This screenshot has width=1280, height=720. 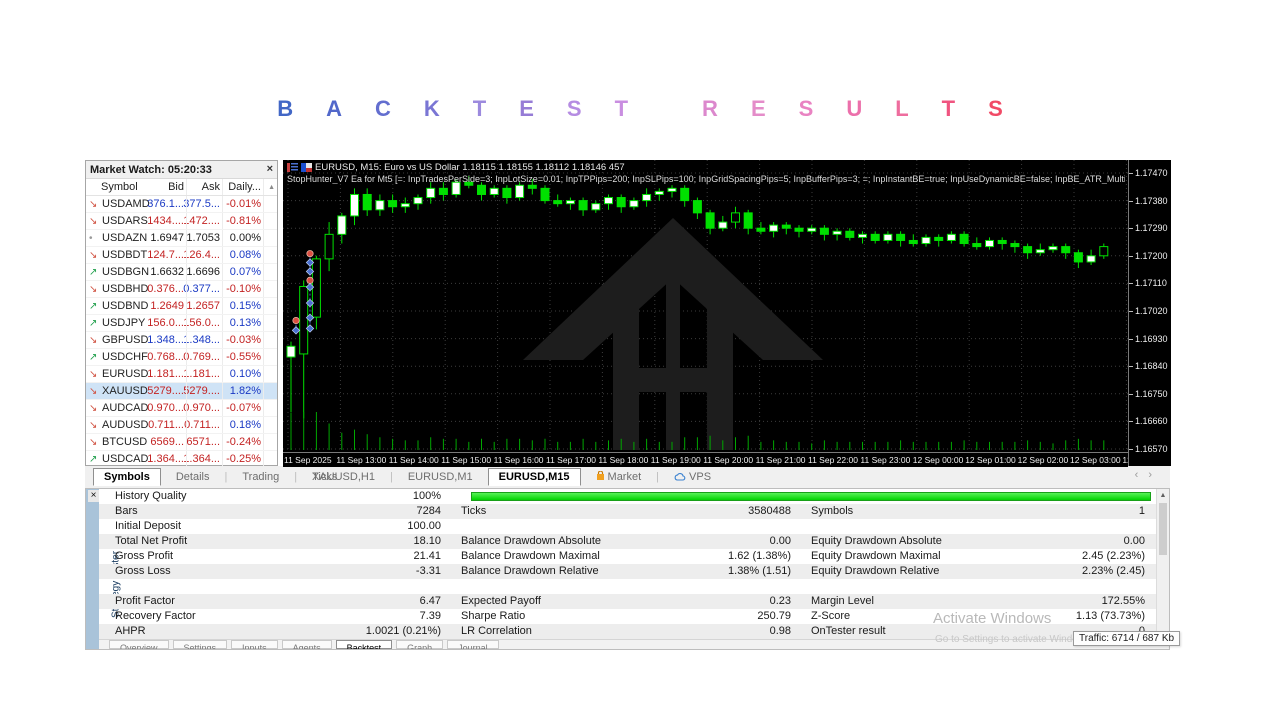 What do you see at coordinates (181, 357) in the screenshot?
I see `market-watch-row: ↗ USDCHF 0.768... 0.769... -0.55%` at bounding box center [181, 357].